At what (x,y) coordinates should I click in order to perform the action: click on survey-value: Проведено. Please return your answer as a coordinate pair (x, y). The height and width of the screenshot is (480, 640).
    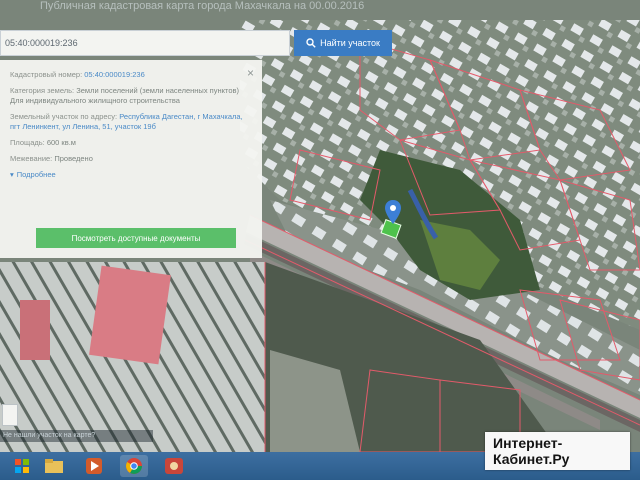
    Looking at the image, I should click on (73, 158).